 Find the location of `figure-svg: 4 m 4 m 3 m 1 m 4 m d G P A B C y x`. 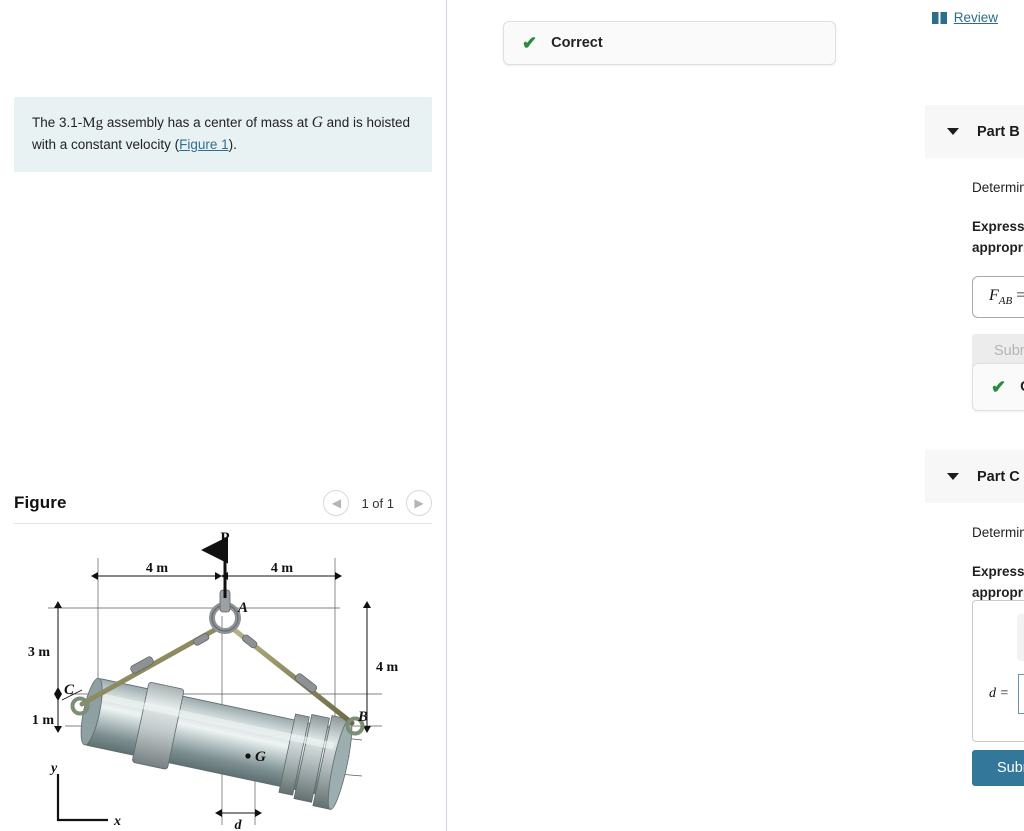

figure-svg: 4 m 4 m 3 m 1 m 4 m d G P A B C y x is located at coordinates (213, 680).